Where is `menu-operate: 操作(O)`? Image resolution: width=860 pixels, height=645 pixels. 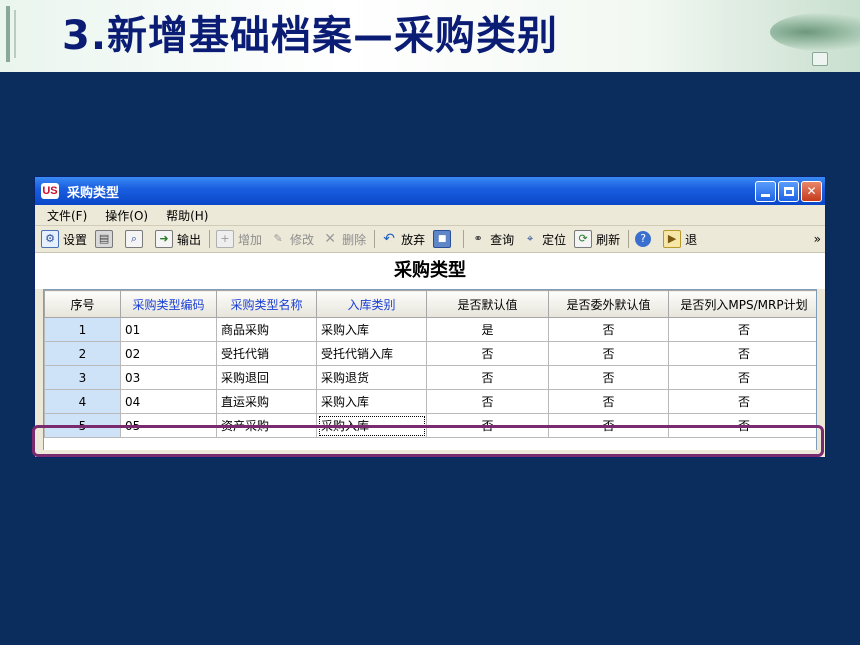
menu-operate: 操作(O) is located at coordinates (126, 215).